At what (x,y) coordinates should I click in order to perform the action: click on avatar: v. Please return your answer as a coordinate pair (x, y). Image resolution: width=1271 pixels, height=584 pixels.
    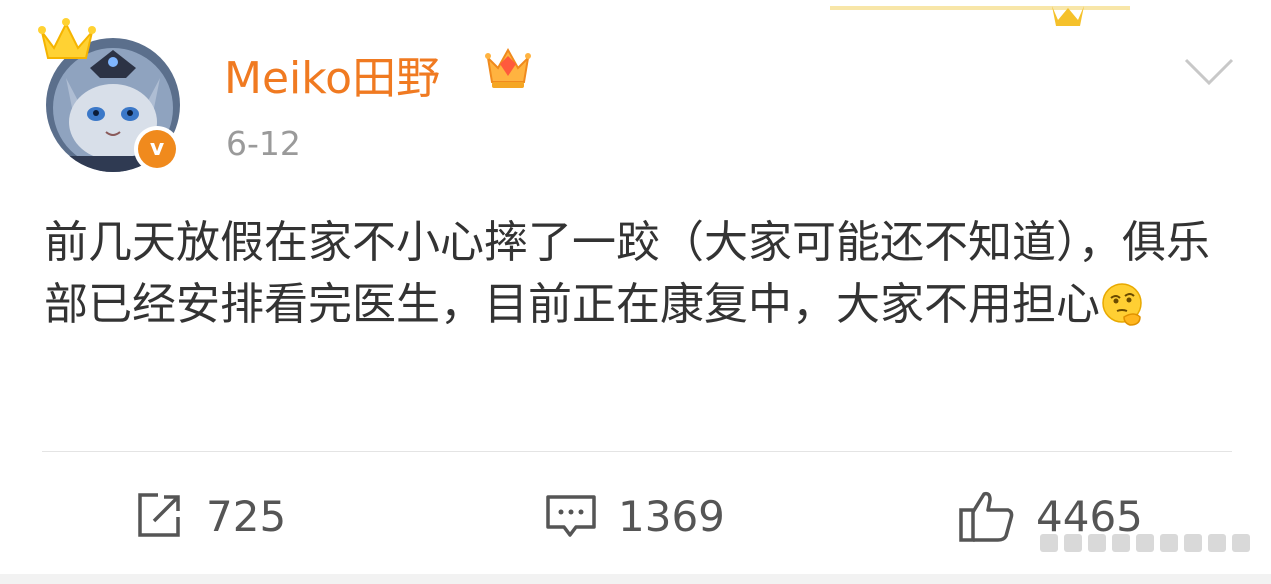
    Looking at the image, I should click on (116, 94).